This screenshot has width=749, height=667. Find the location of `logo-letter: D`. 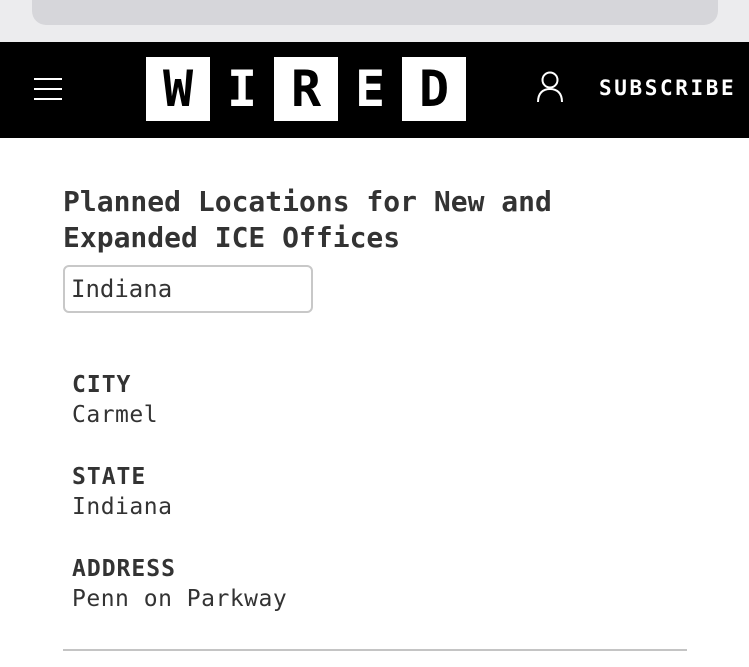

logo-letter: D is located at coordinates (434, 89).